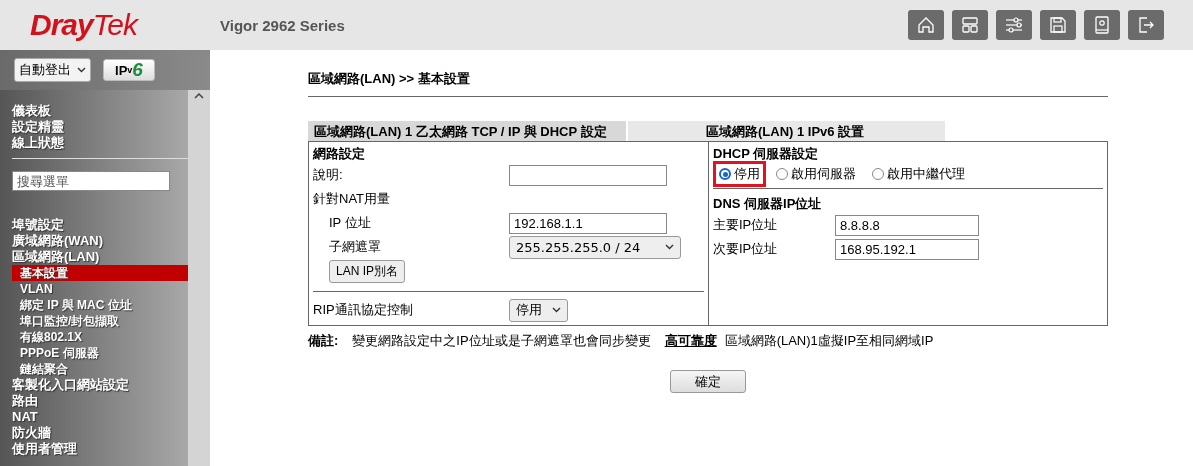 The width and height of the screenshot is (1193, 466). What do you see at coordinates (84, 25) in the screenshot?
I see `logo: DrayTek` at bounding box center [84, 25].